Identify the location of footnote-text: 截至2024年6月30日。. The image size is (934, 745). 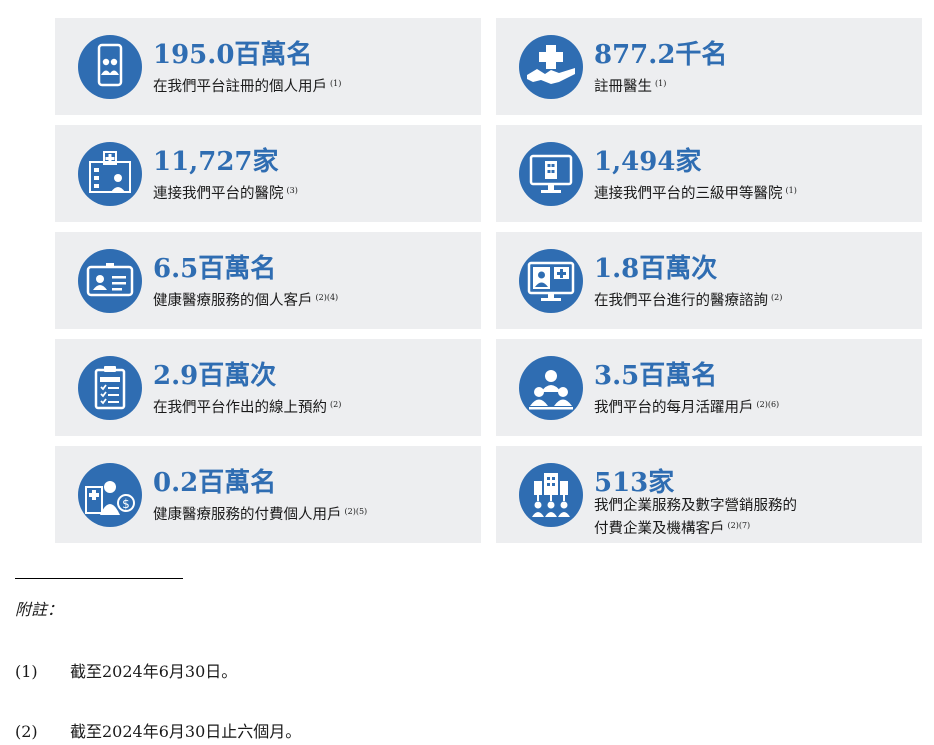
(154, 671).